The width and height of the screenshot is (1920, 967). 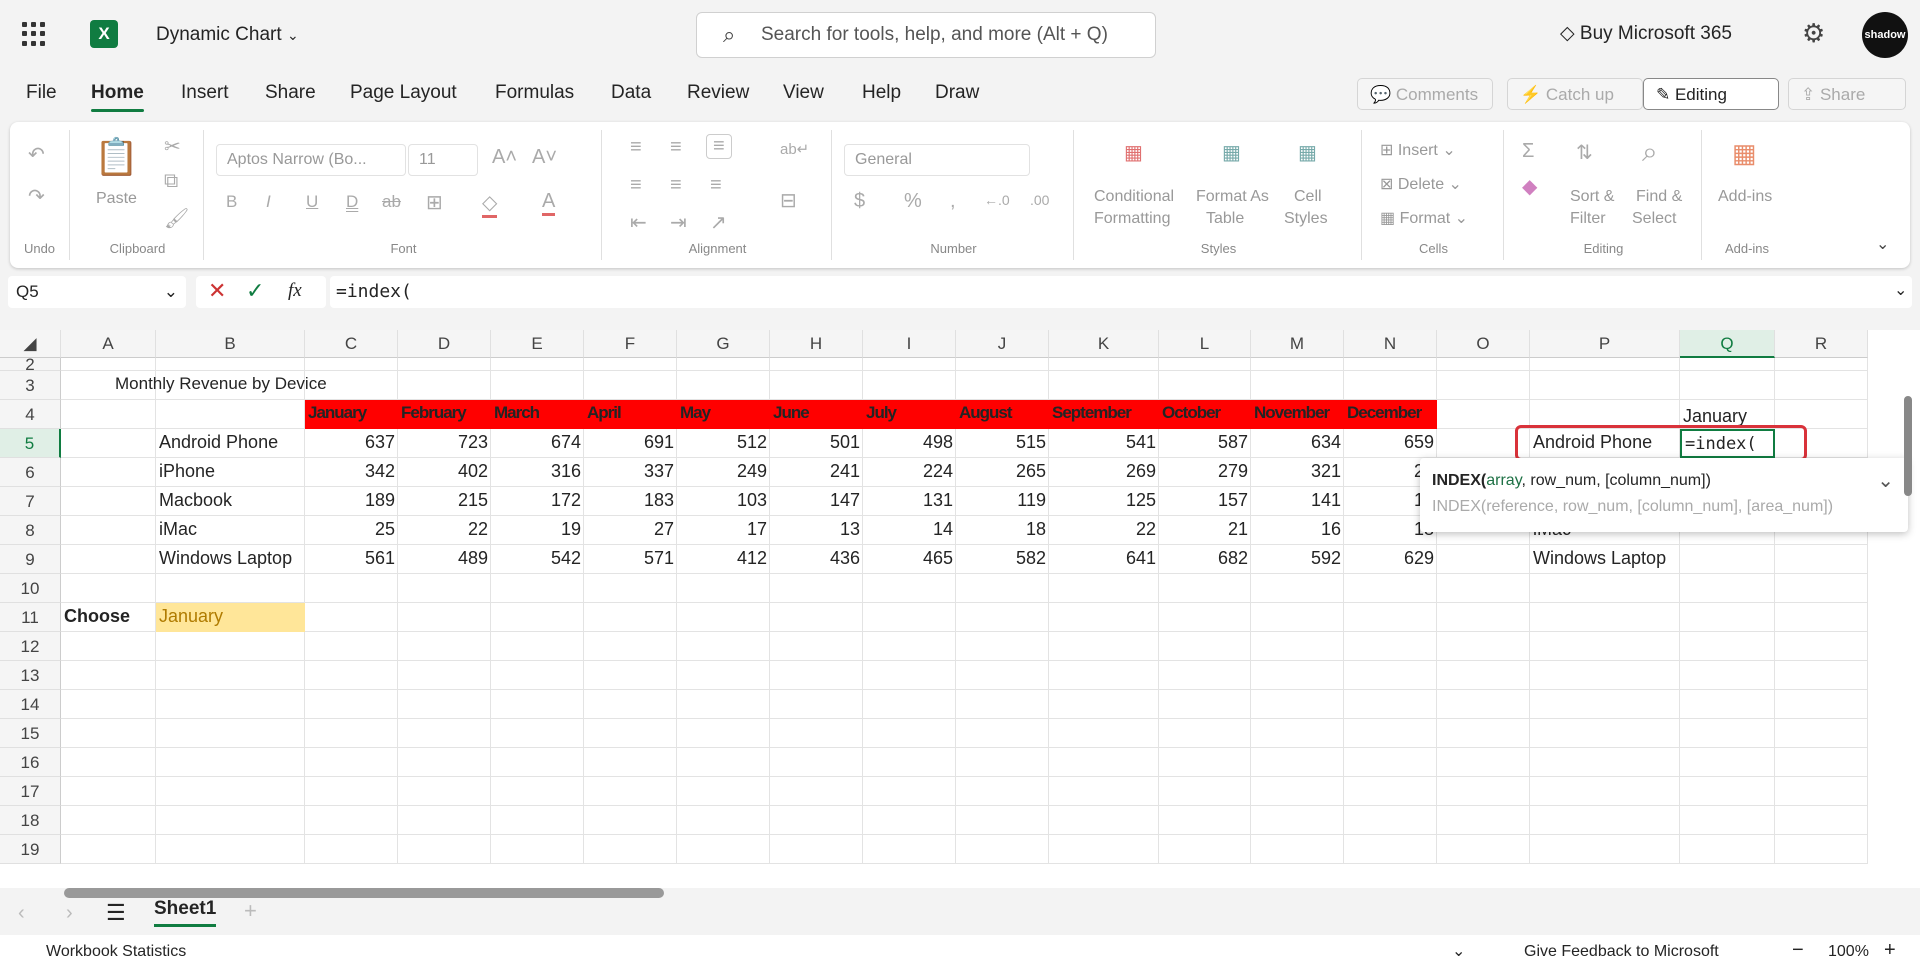 What do you see at coordinates (30, 617) in the screenshot?
I see `row-header-11: 11` at bounding box center [30, 617].